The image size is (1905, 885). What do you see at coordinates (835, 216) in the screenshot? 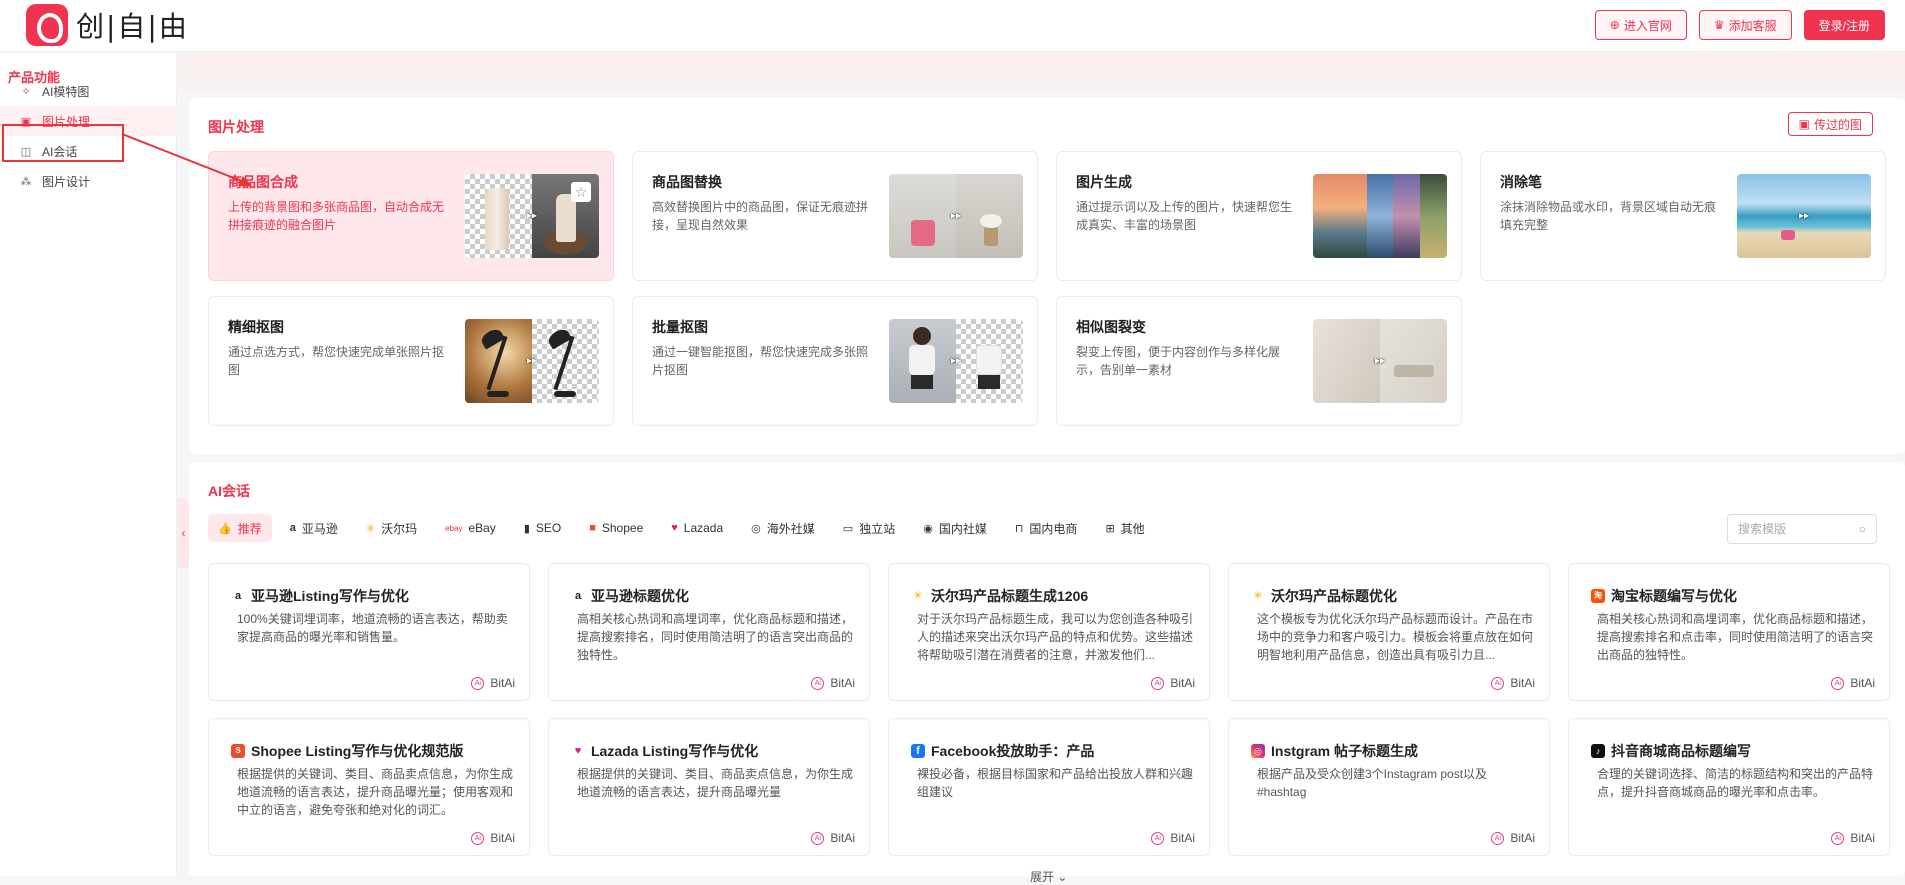
I see `feature-card-product-replace: 商品图替换 高效替换图片中的商品图，保证无痕迹拼接，呈现自然效果 ▸▸` at bounding box center [835, 216].